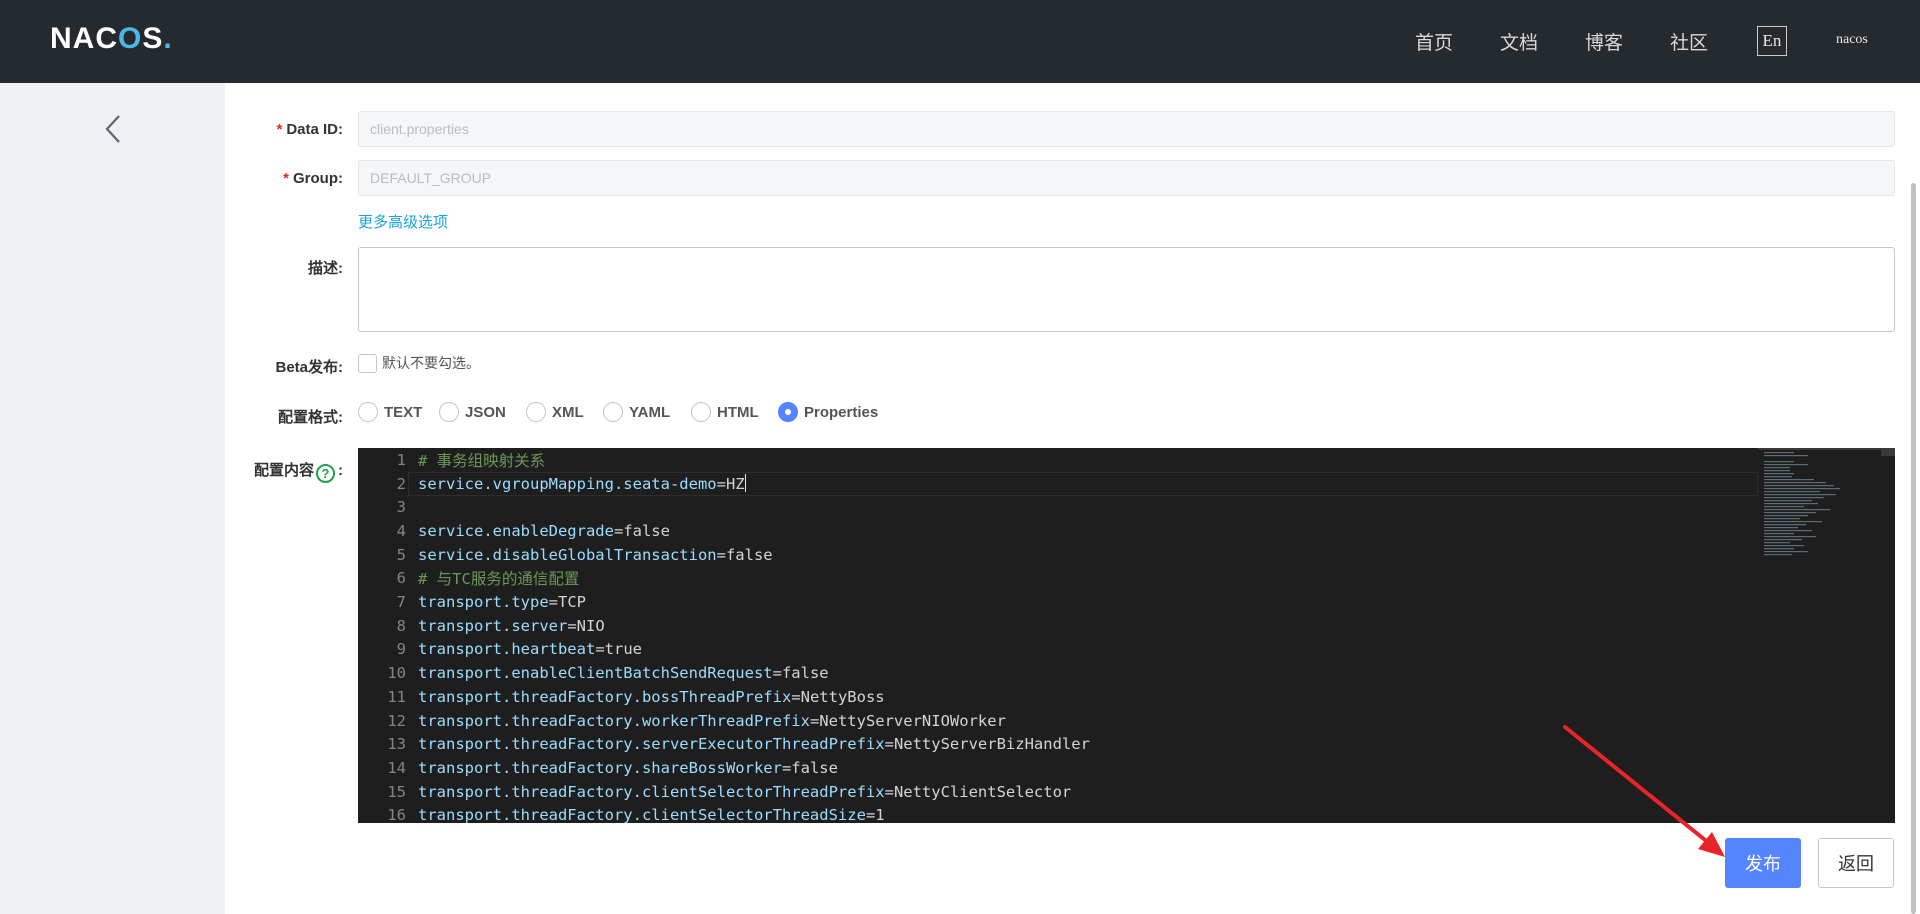  Describe the element at coordinates (1058, 626) in the screenshot. I see `code-line: 8 transport.server=NIO` at that location.